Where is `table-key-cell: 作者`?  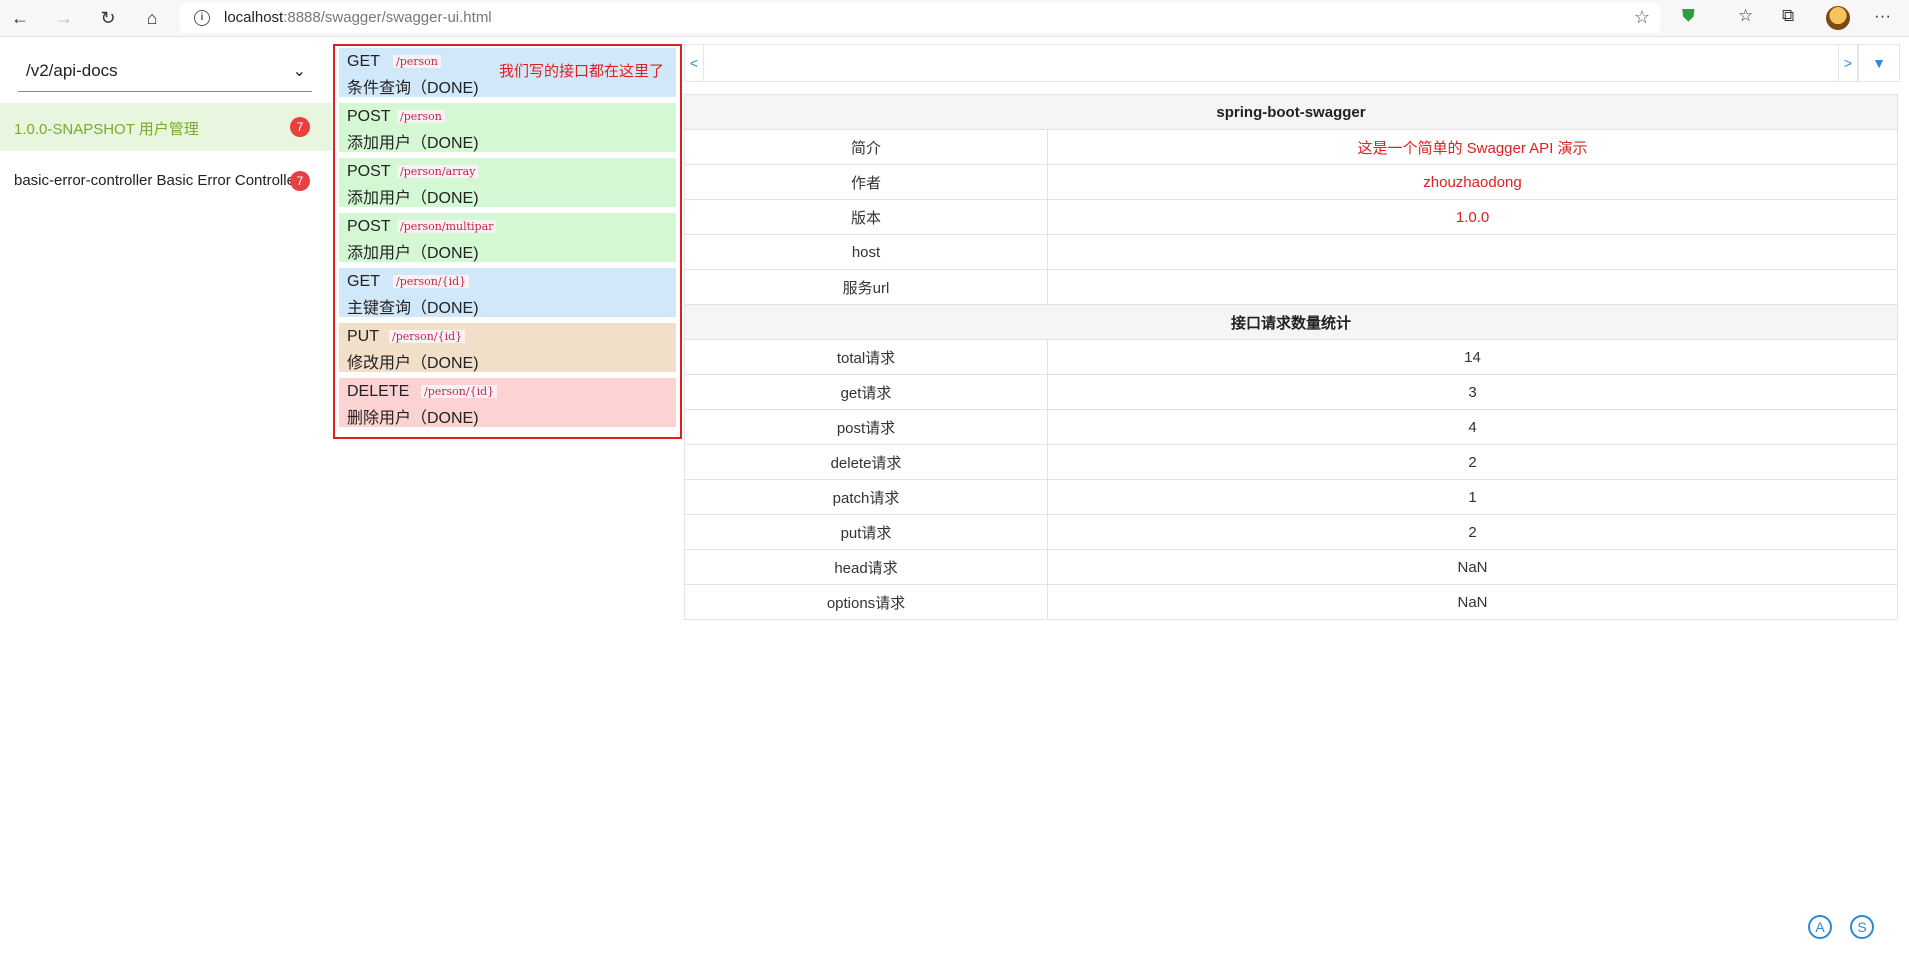 table-key-cell: 作者 is located at coordinates (866, 182).